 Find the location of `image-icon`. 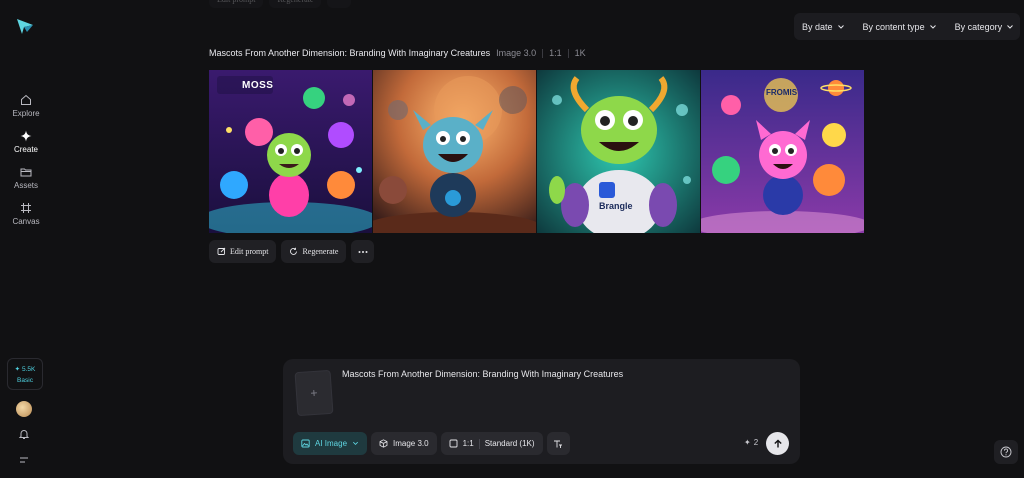

image-icon is located at coordinates (305, 443).